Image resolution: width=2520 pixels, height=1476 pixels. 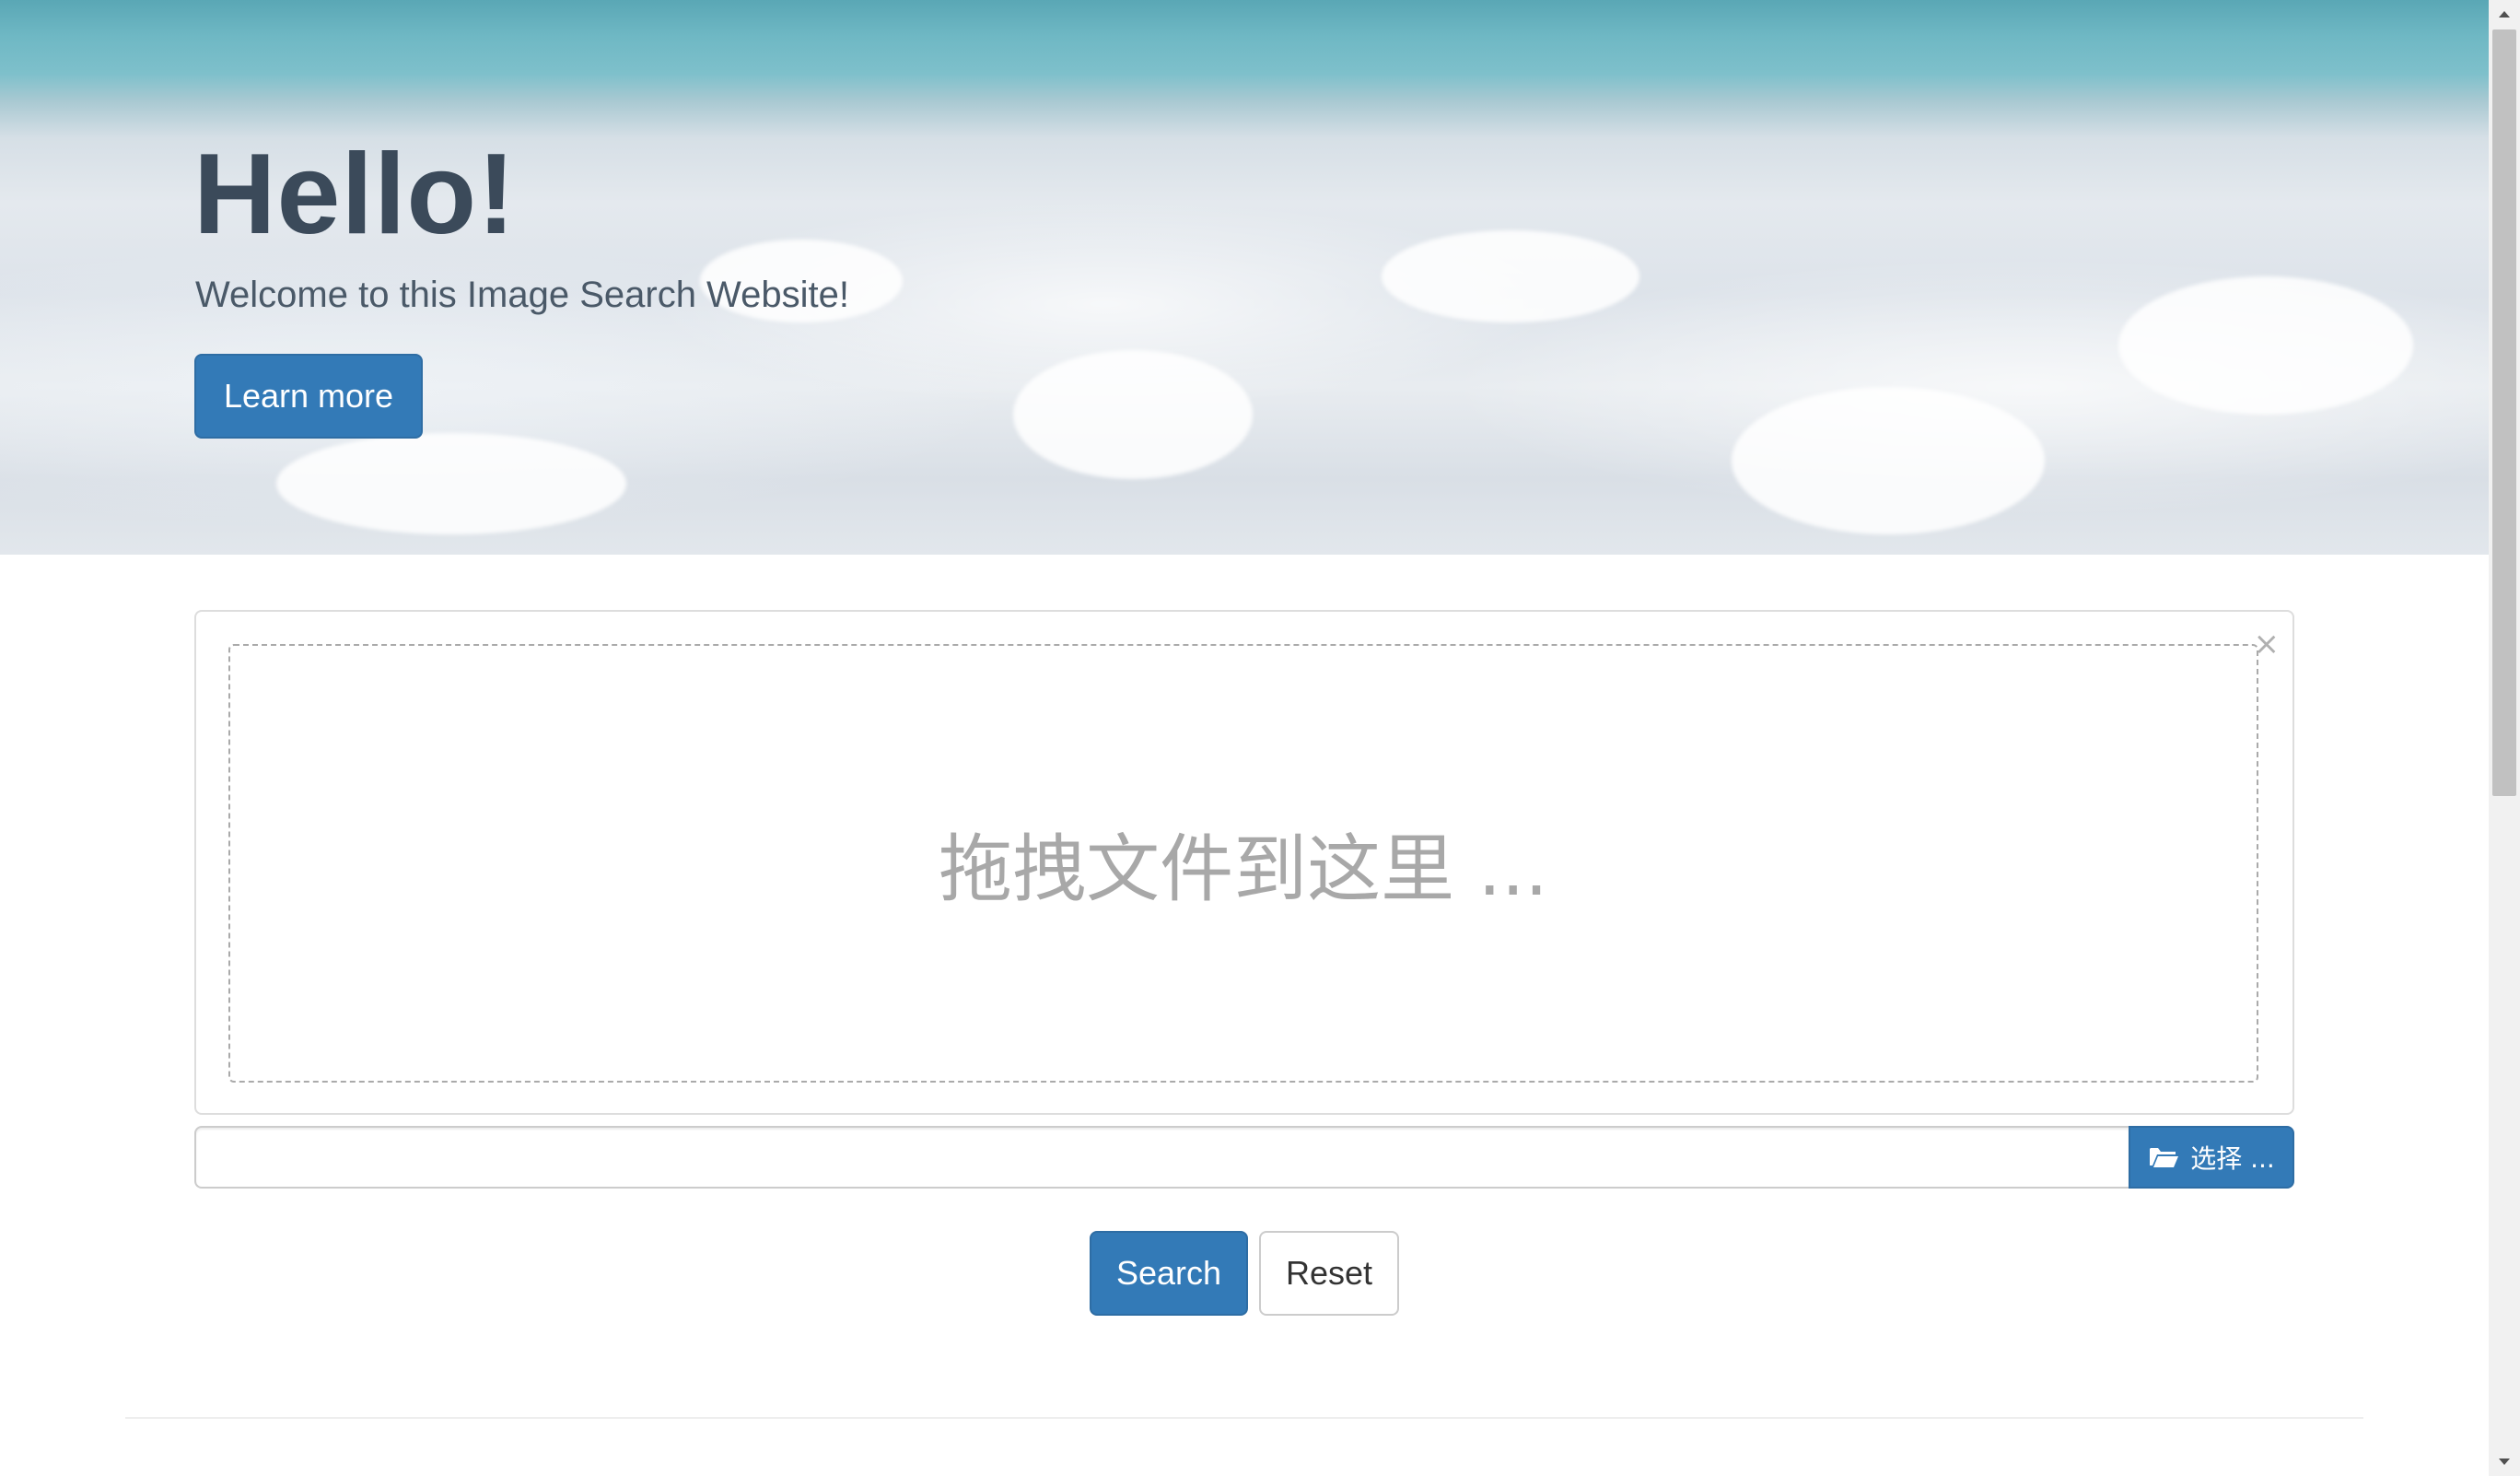 What do you see at coordinates (355, 195) in the screenshot?
I see `hero-title: Hello!` at bounding box center [355, 195].